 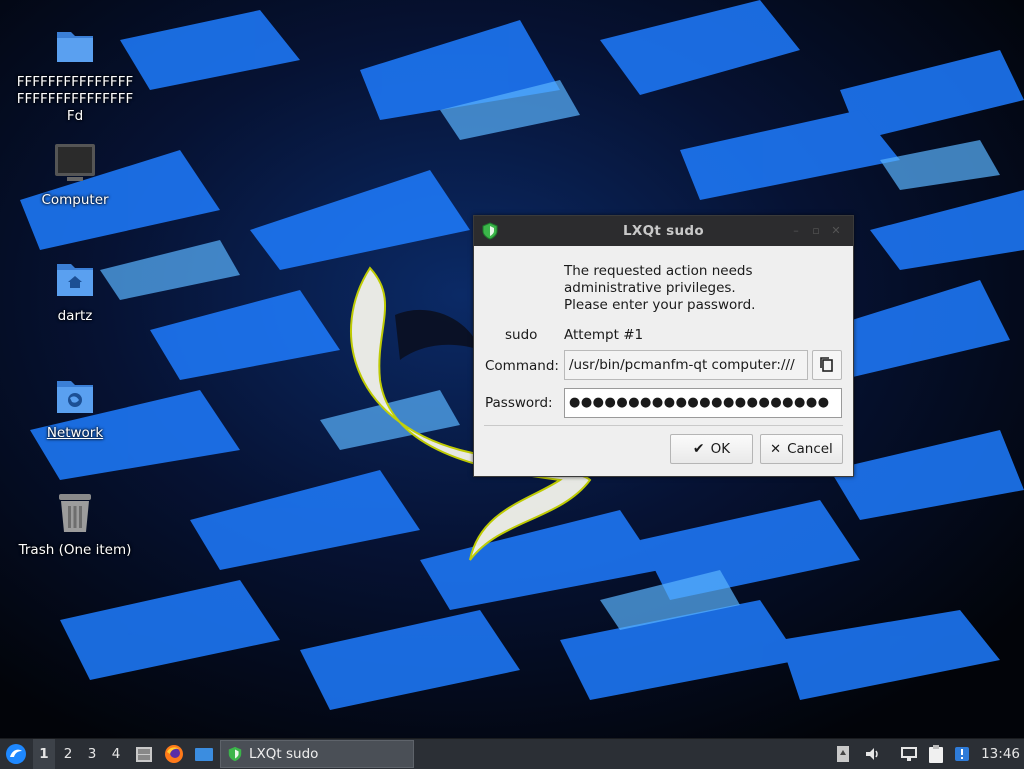 I want to click on trash-icon, so click(x=75, y=514).